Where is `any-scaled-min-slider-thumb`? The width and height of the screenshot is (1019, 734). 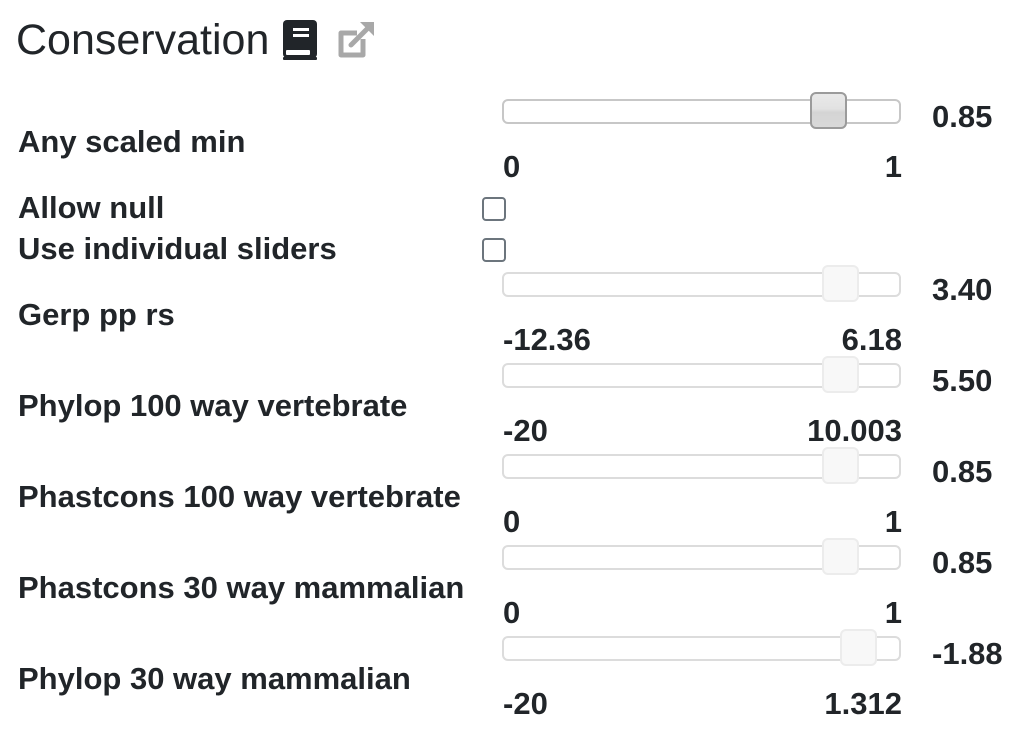 any-scaled-min-slider-thumb is located at coordinates (828, 110).